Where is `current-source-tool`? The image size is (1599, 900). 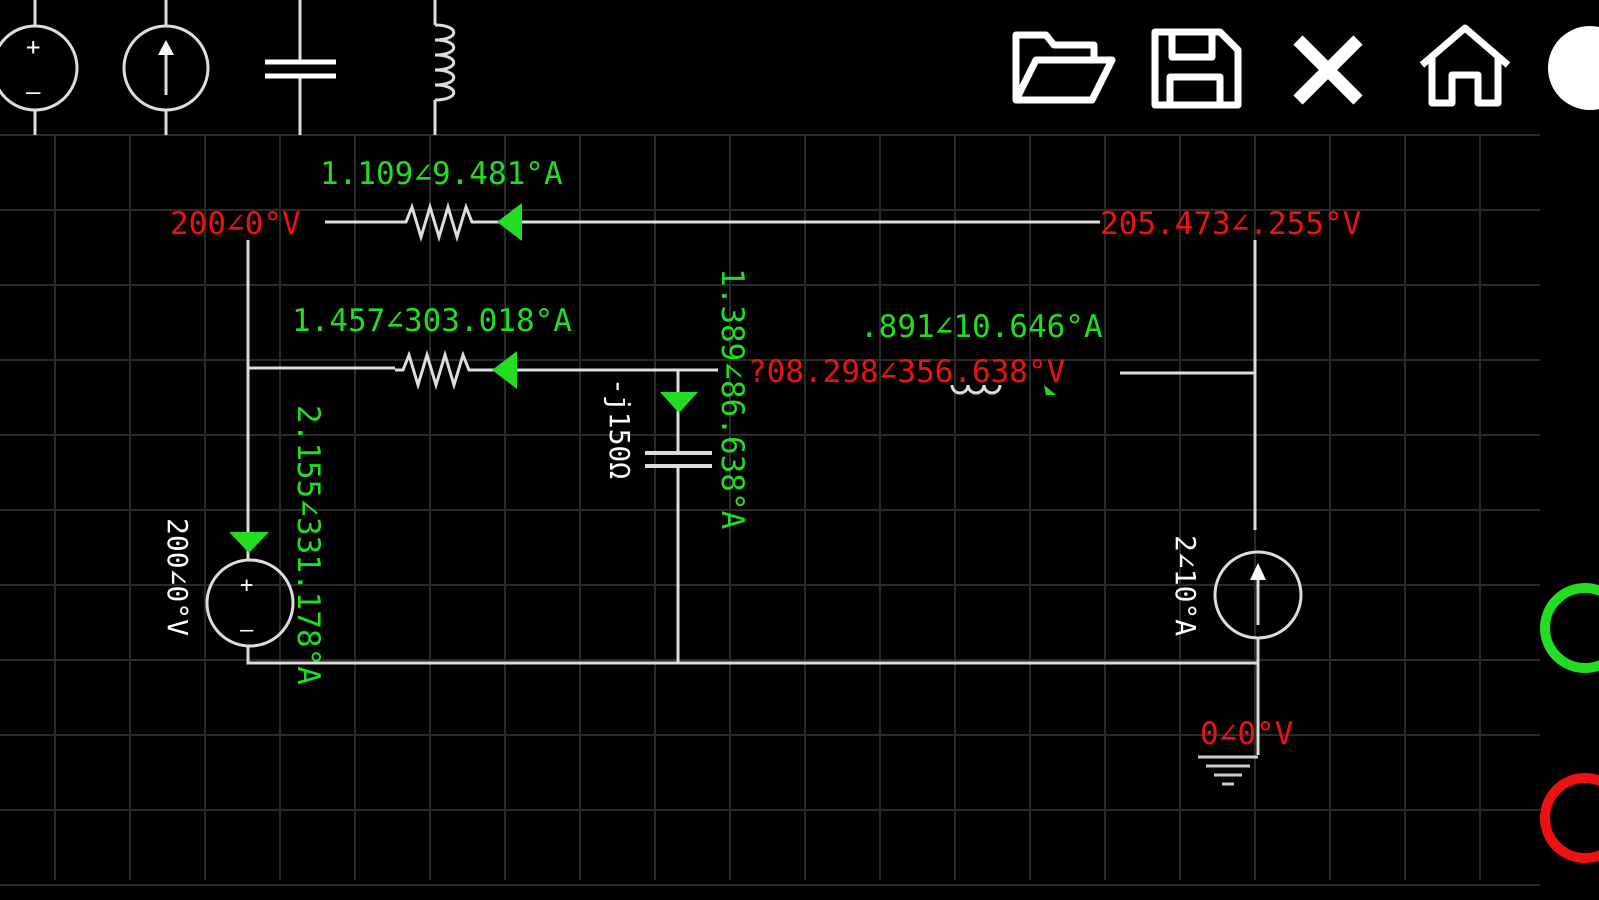 current-source-tool is located at coordinates (166, 67).